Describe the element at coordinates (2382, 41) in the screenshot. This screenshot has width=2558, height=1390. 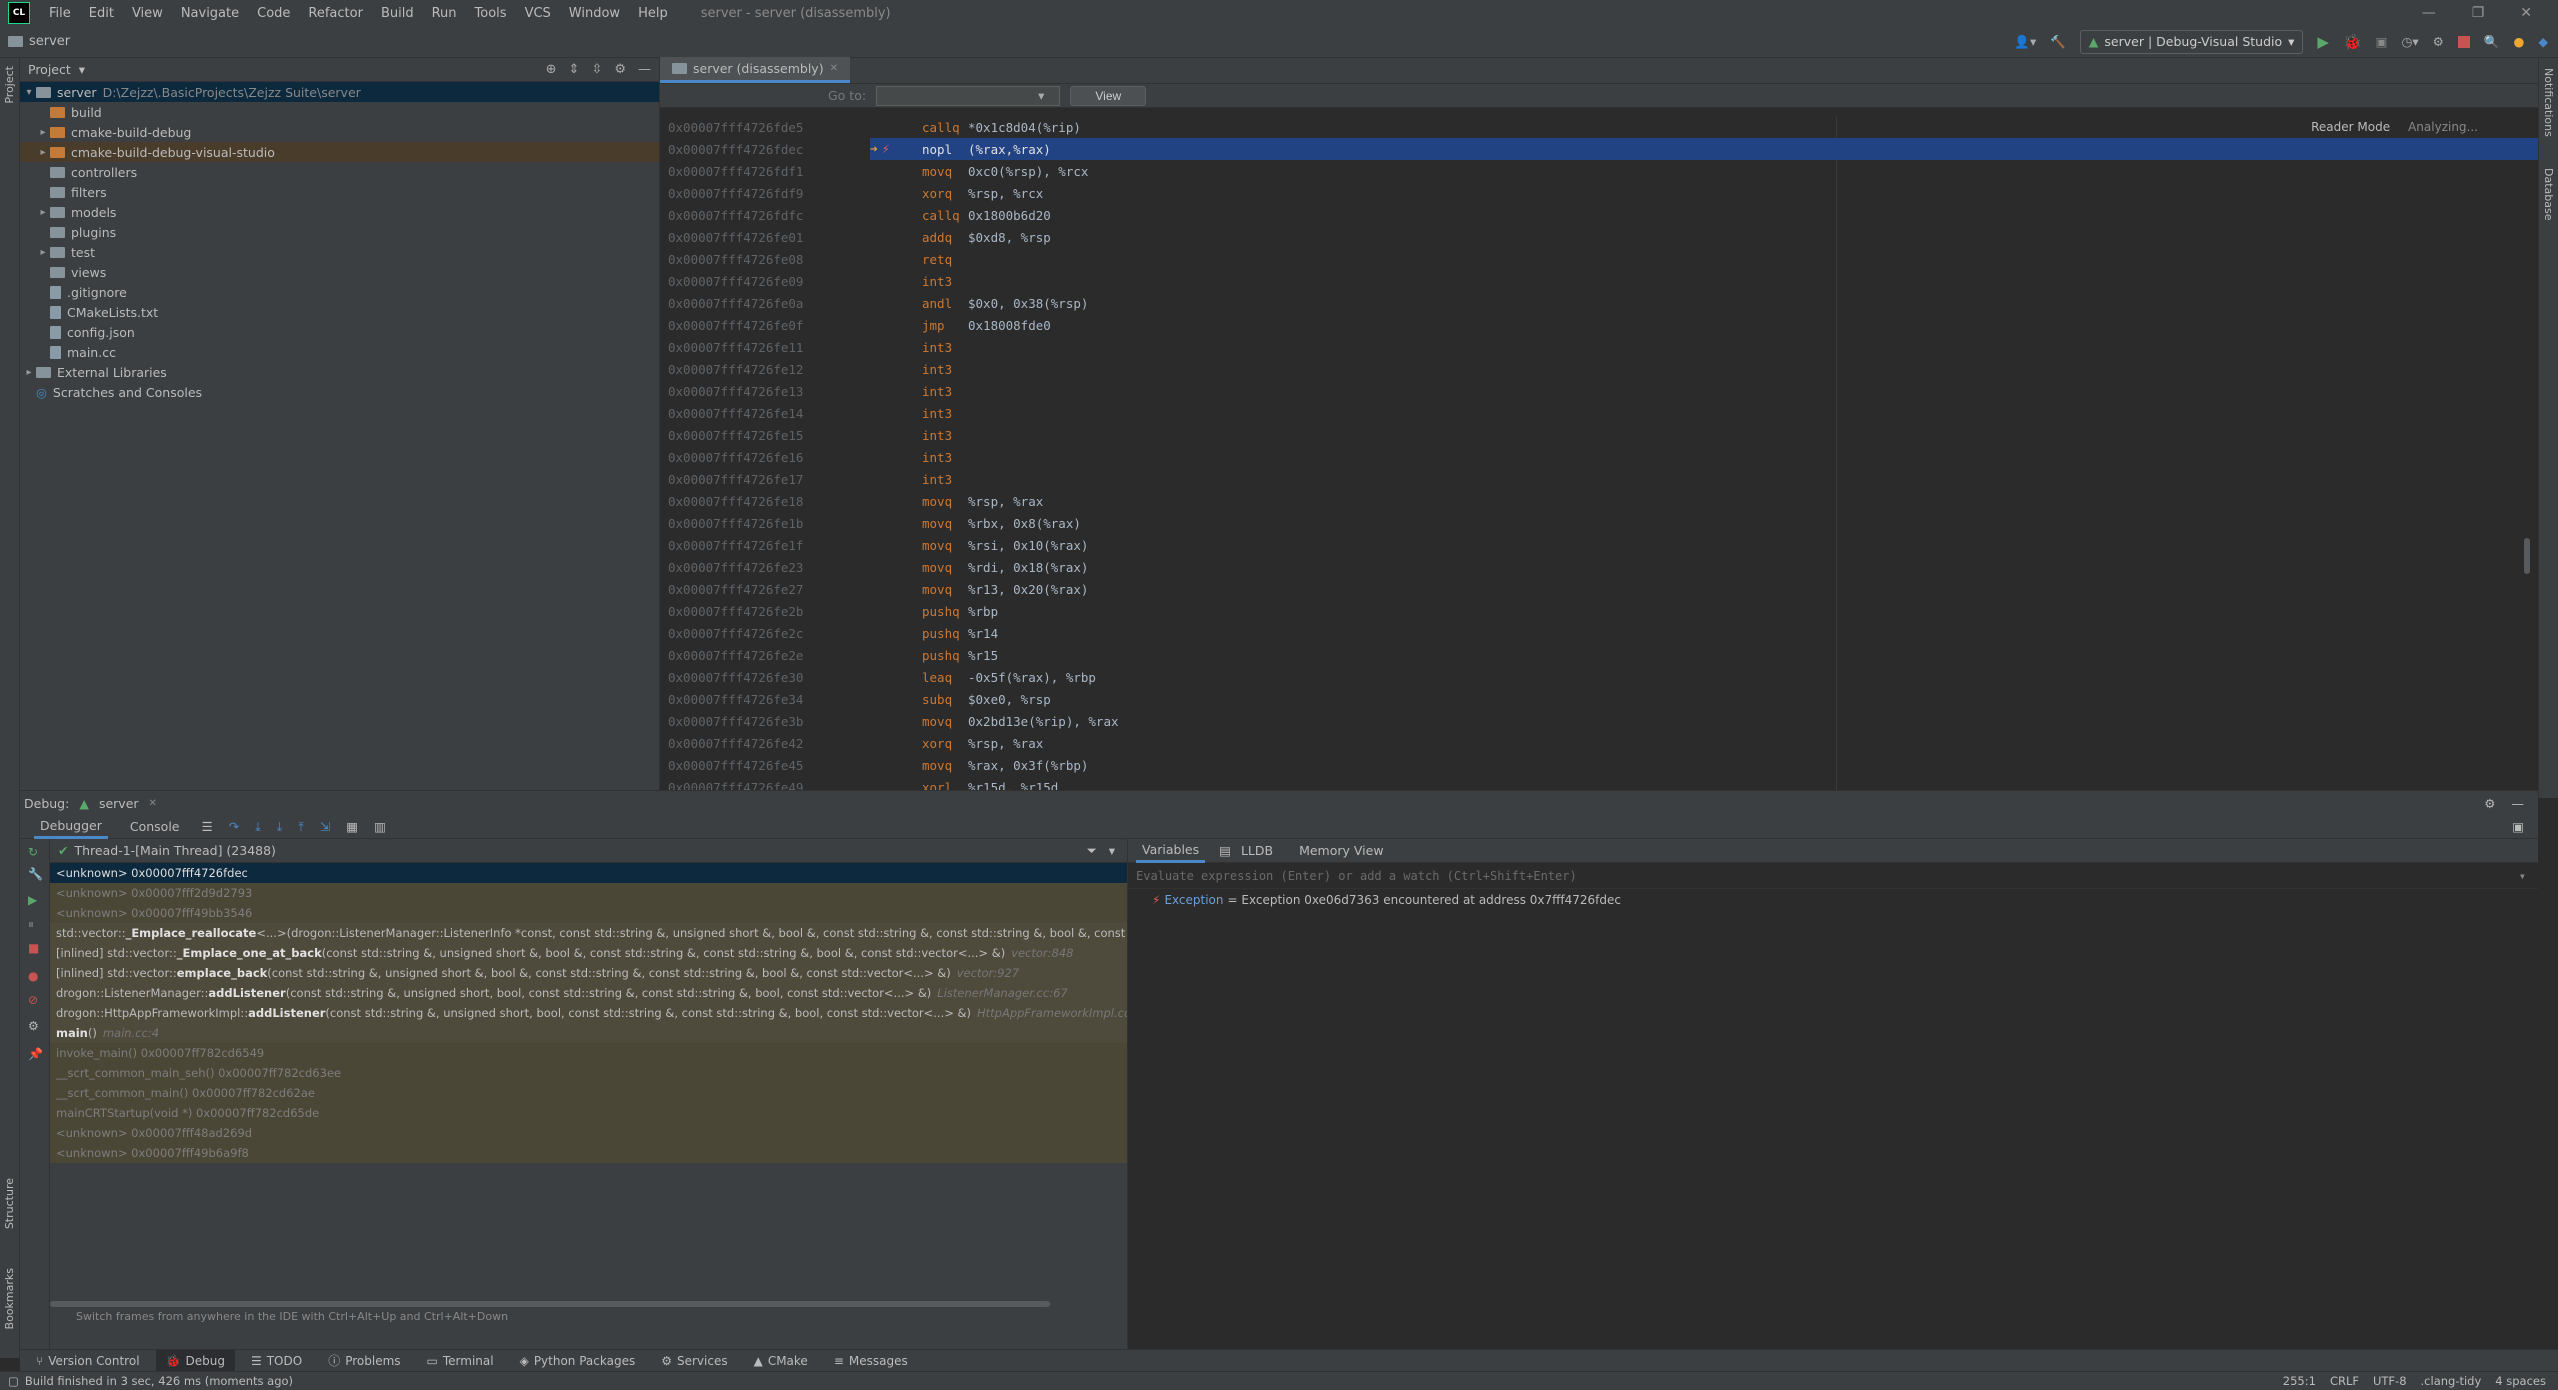
I see `coverage-icon: ▣` at that location.